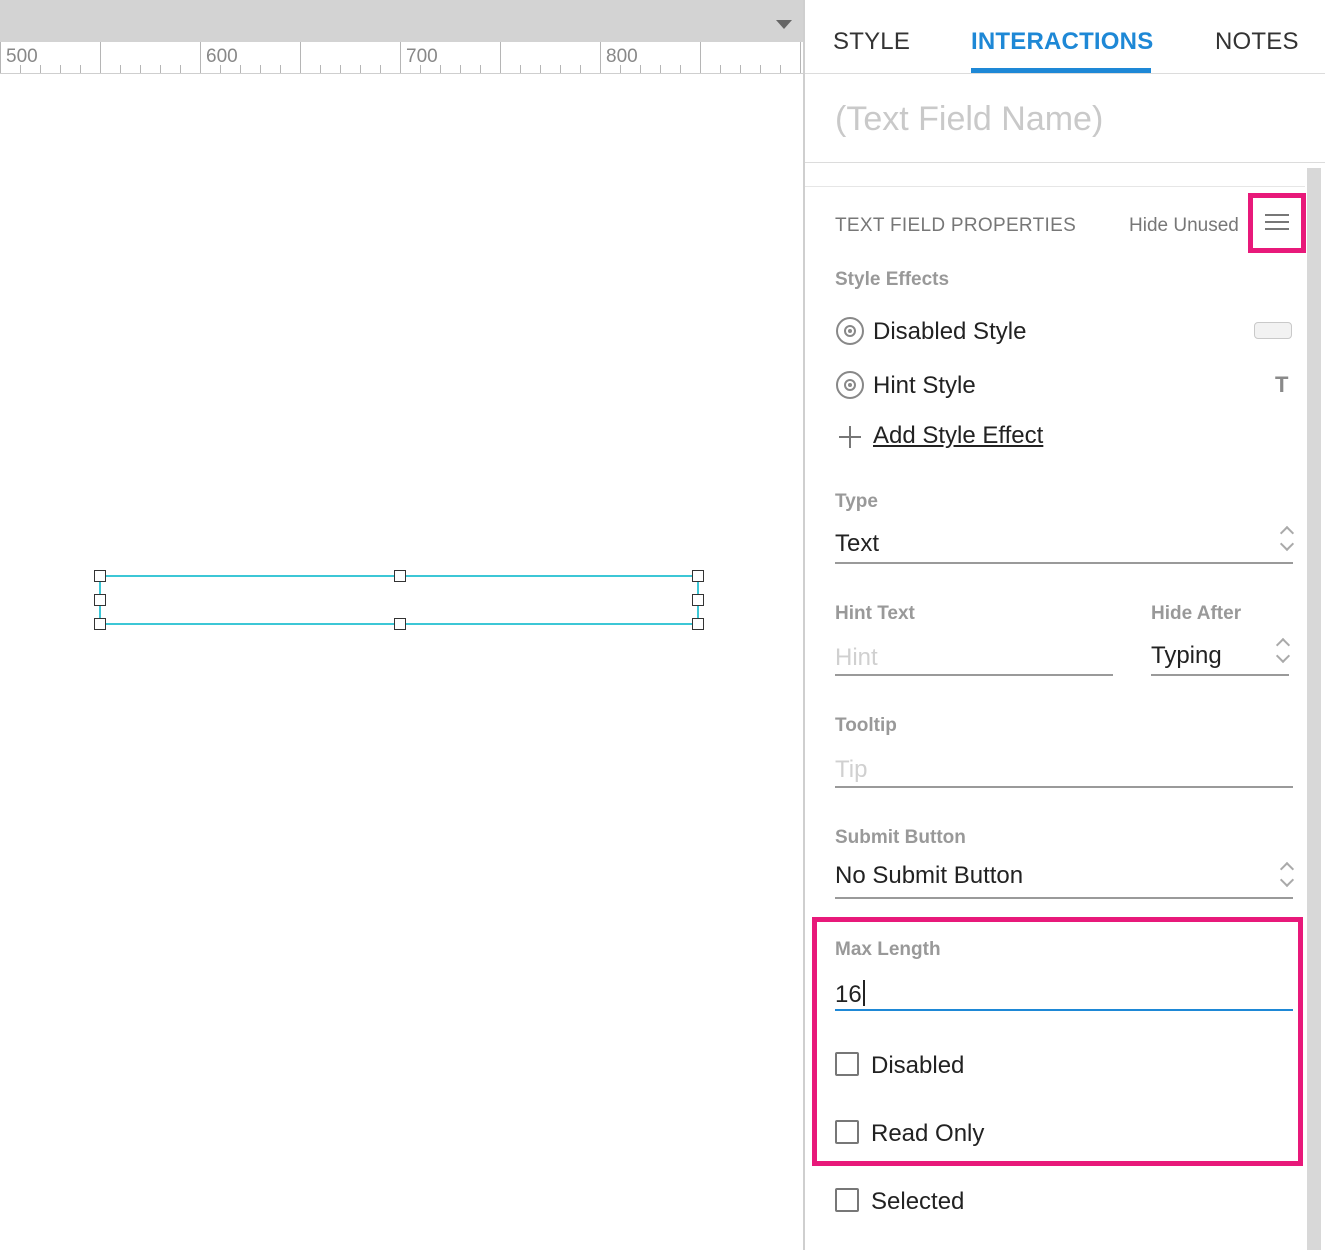  Describe the element at coordinates (1196, 613) in the screenshot. I see `hide-after-label: Hide After` at that location.